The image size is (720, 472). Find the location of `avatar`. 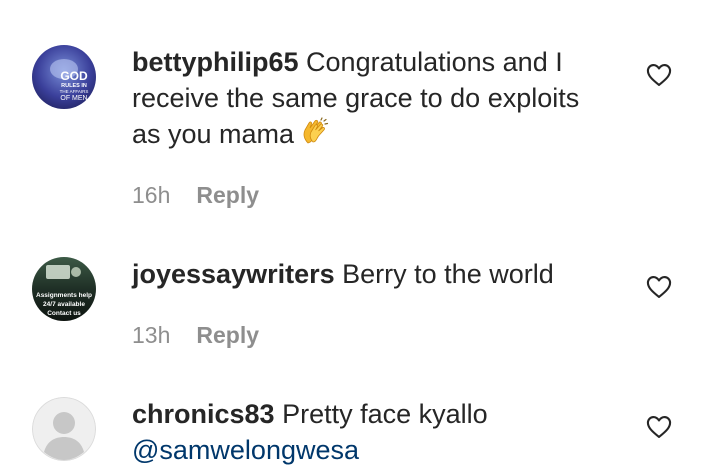

avatar is located at coordinates (64, 429).